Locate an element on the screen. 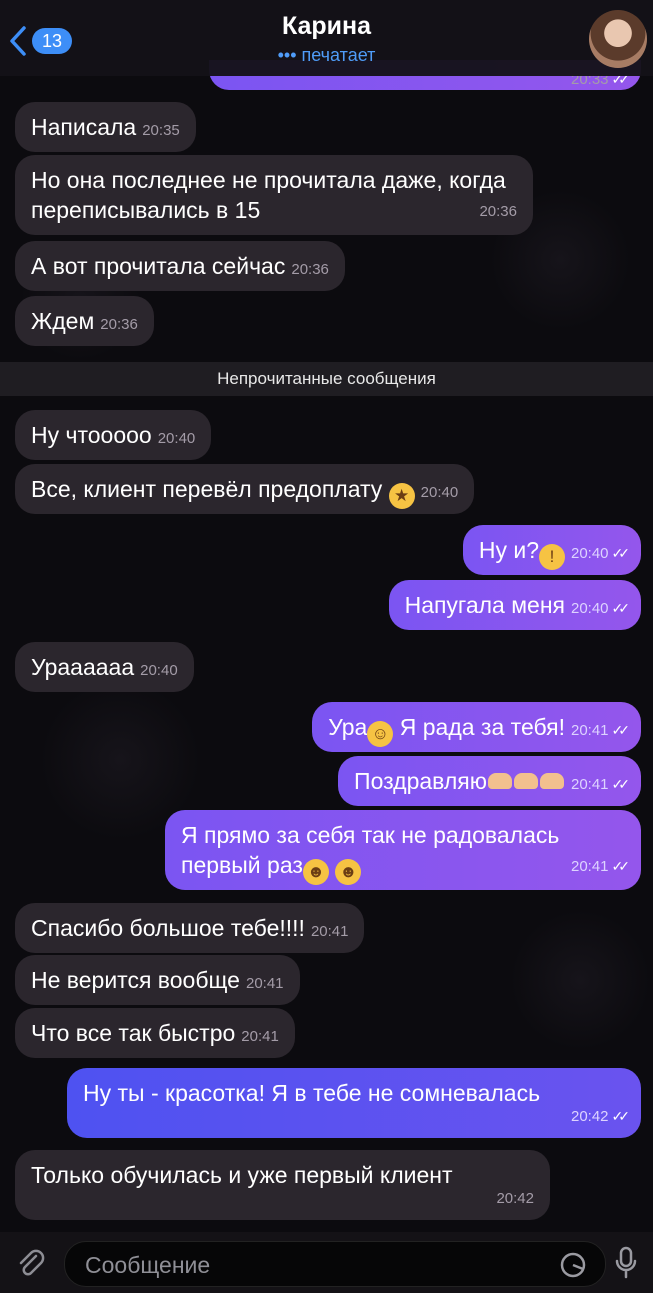 This screenshot has width=653, height=1293. avatar is located at coordinates (618, 39).